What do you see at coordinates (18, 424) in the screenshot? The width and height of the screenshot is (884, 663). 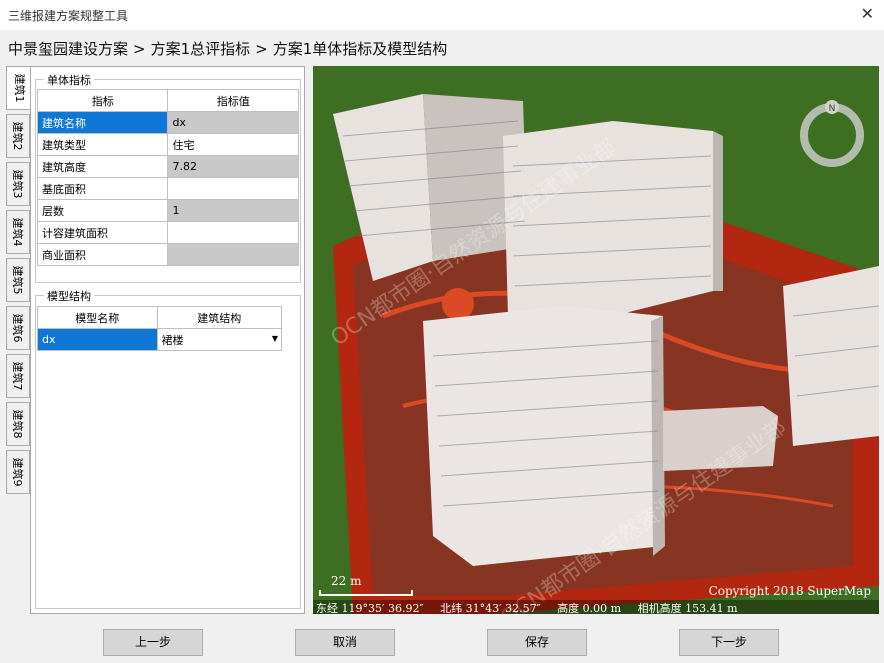 I see `tab-building-8: 建筑8` at bounding box center [18, 424].